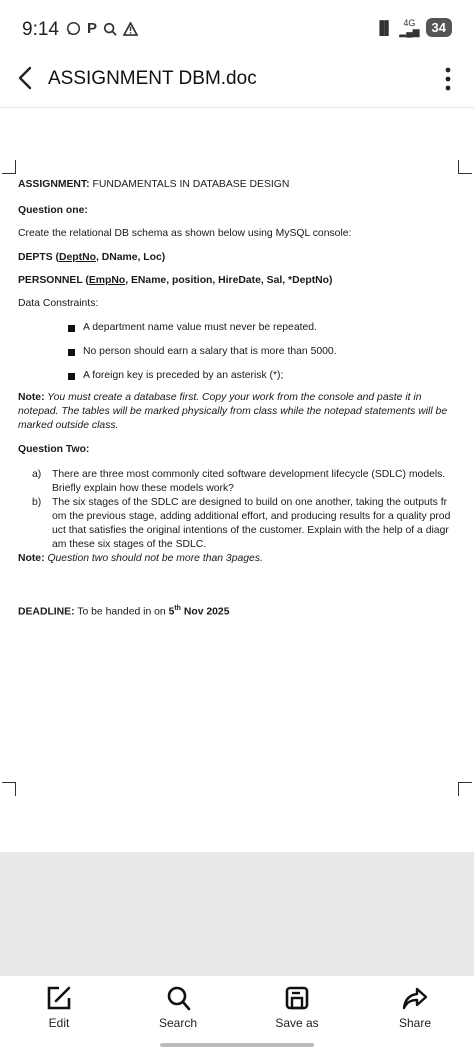 This screenshot has width=474, height=1053. What do you see at coordinates (58, 303) in the screenshot?
I see `constraints-label: Data Constraints:` at bounding box center [58, 303].